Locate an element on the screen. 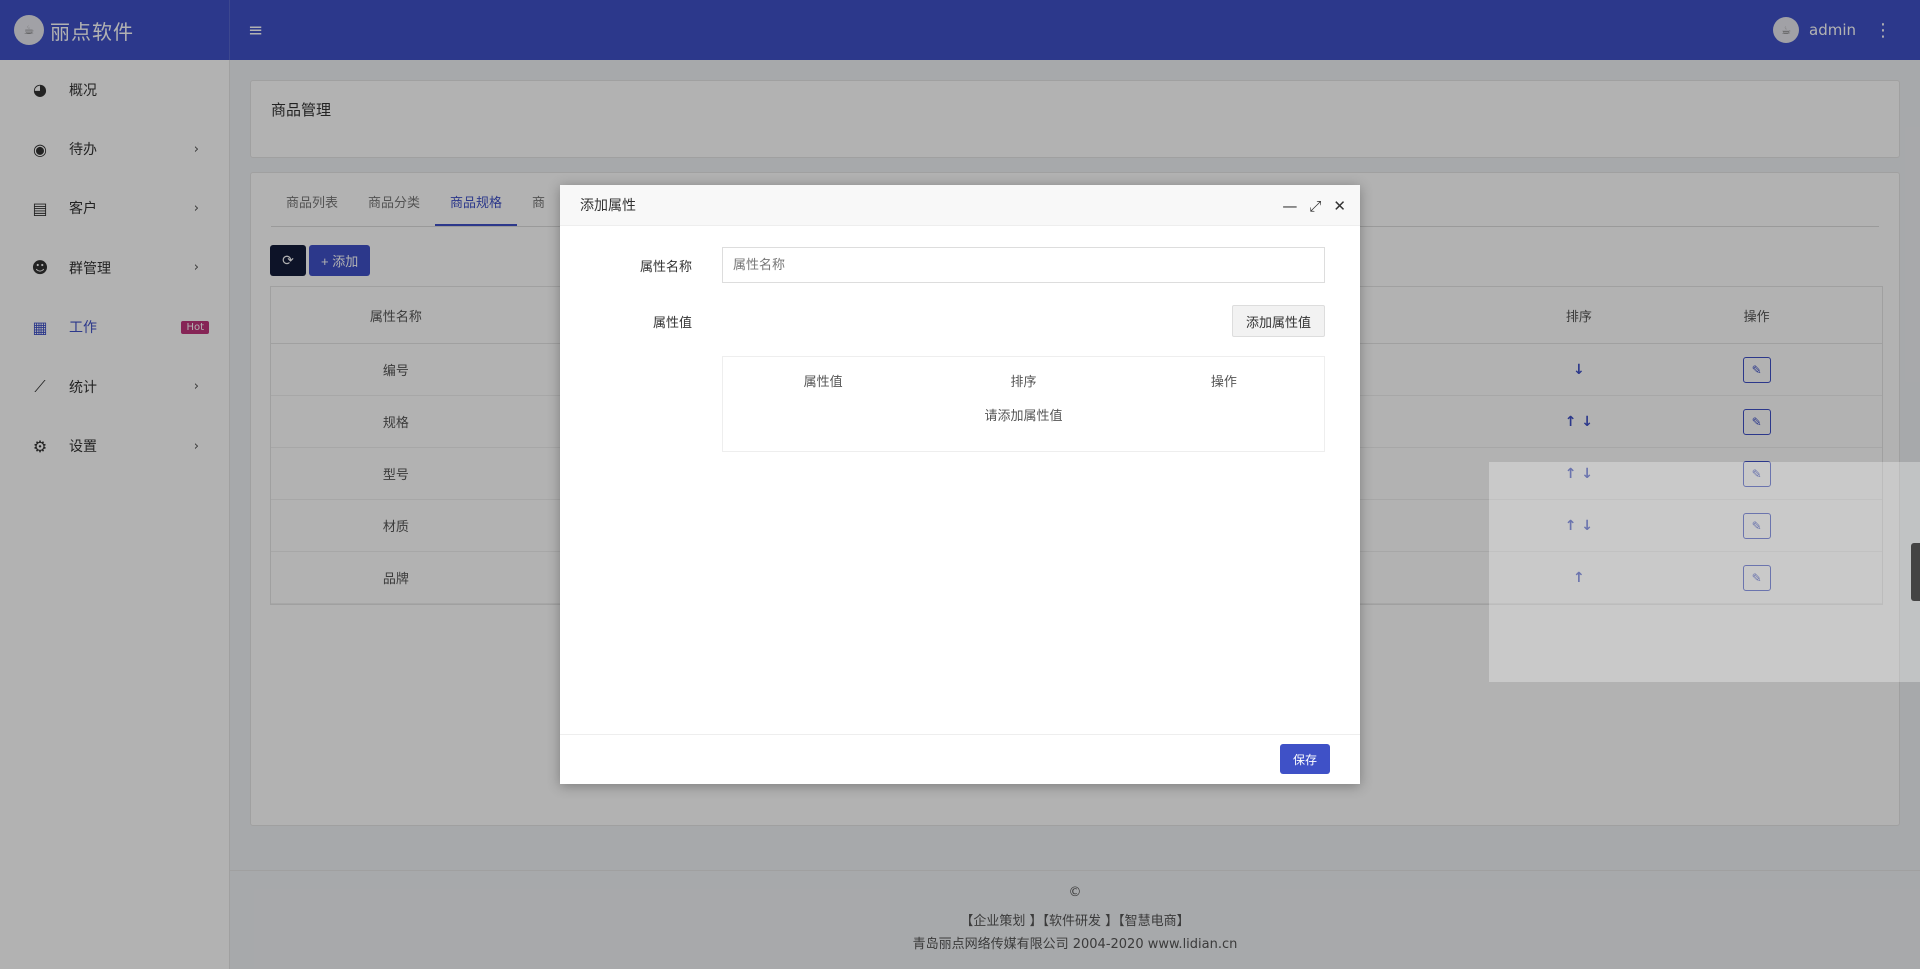 This screenshot has height=969, width=1920. maximize-icon: ⤢ is located at coordinates (1315, 206).